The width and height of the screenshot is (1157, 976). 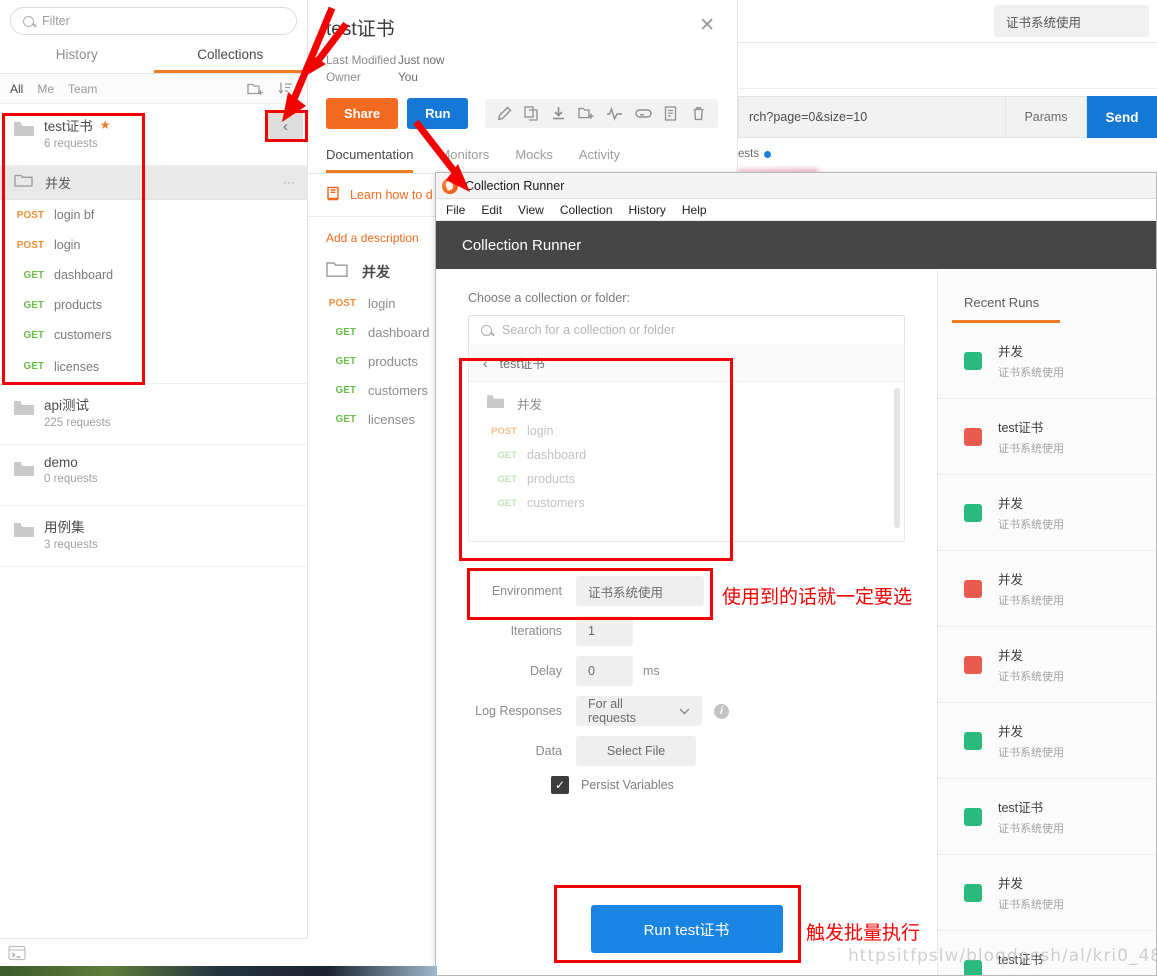 I want to click on environment-select: 证书系统使用, so click(x=640, y=591).